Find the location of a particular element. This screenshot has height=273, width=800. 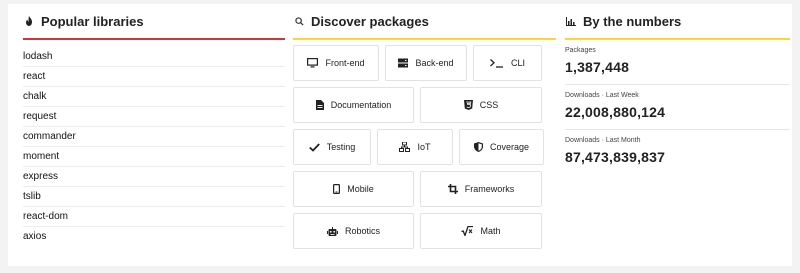

category-button-back-end: Back-end is located at coordinates (426, 63).